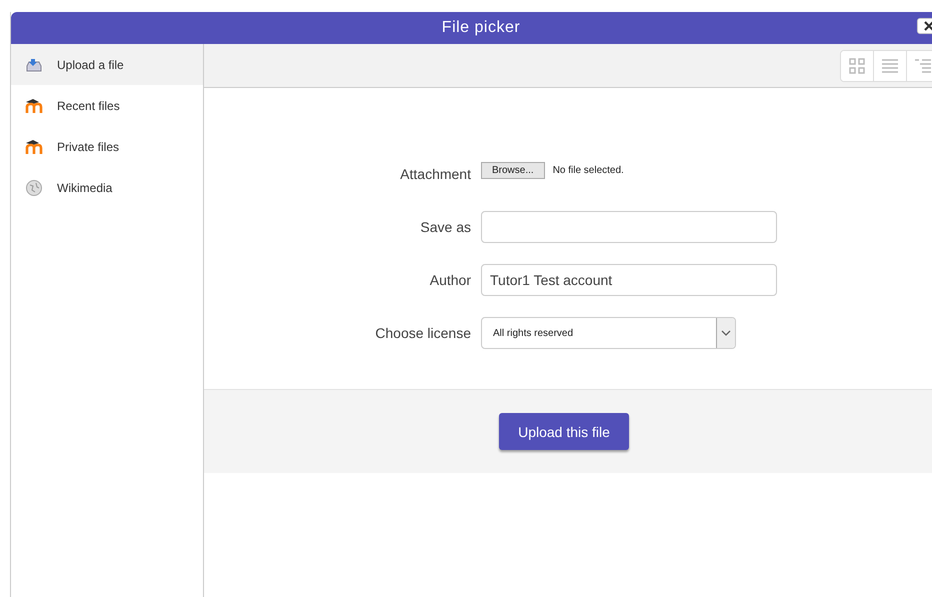 This screenshot has height=597, width=932. I want to click on grid-icon, so click(857, 65).